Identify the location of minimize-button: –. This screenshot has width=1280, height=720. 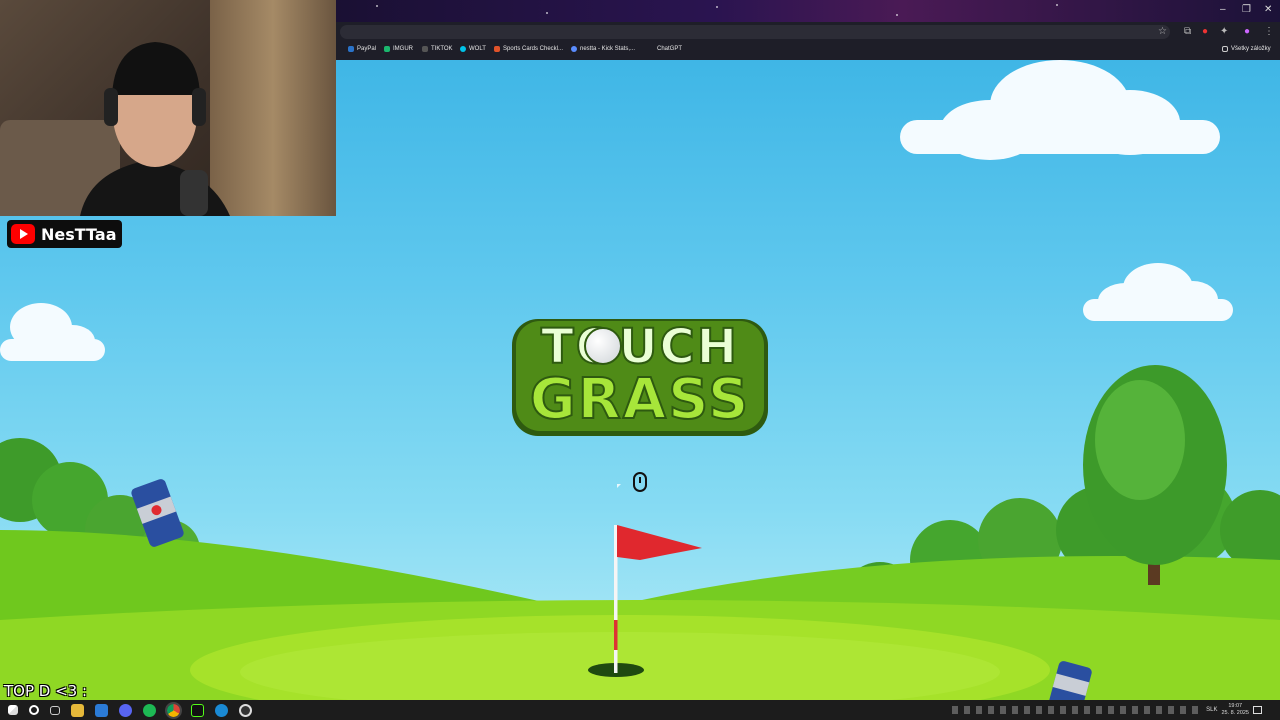
(1223, 9).